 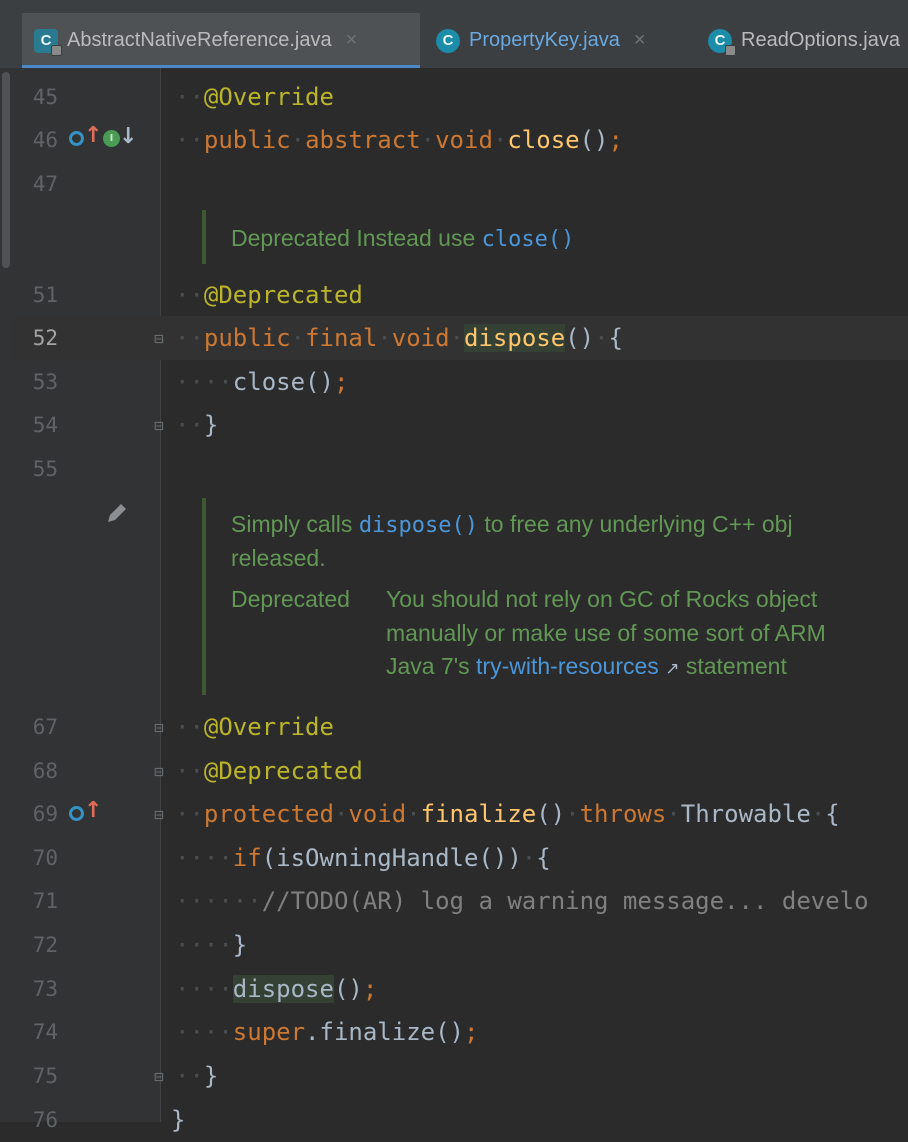 I want to click on keyword: super, so click(x=269, y=1032).